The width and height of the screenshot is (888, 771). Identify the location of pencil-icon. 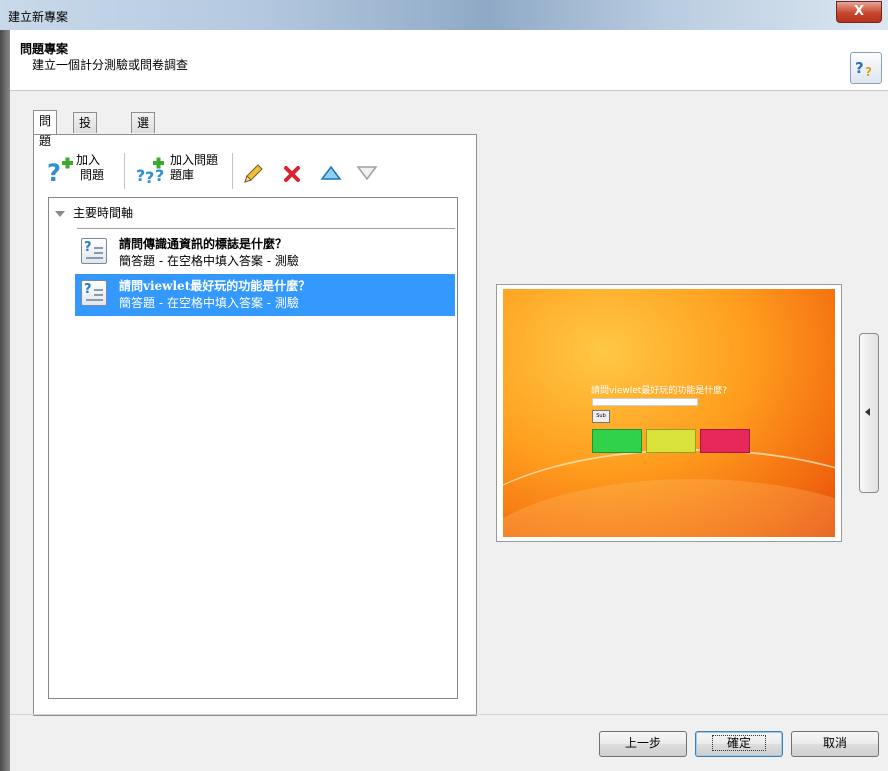
(253, 174).